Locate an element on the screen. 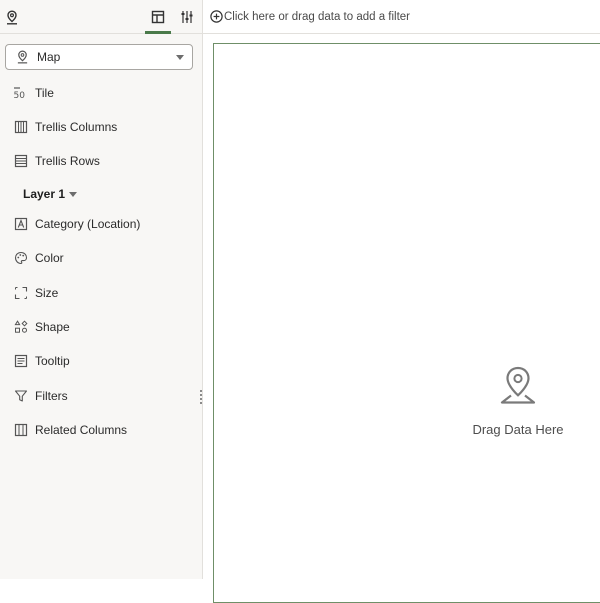  layer-label: Layer 1 is located at coordinates (44, 194).